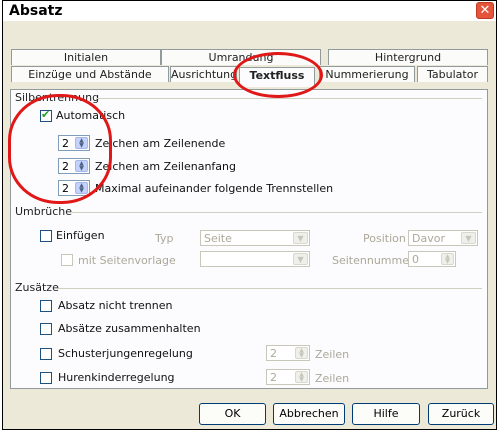  I want to click on absaetze-zusammenhalten-label: Absätze zusammenhalten, so click(129, 328).